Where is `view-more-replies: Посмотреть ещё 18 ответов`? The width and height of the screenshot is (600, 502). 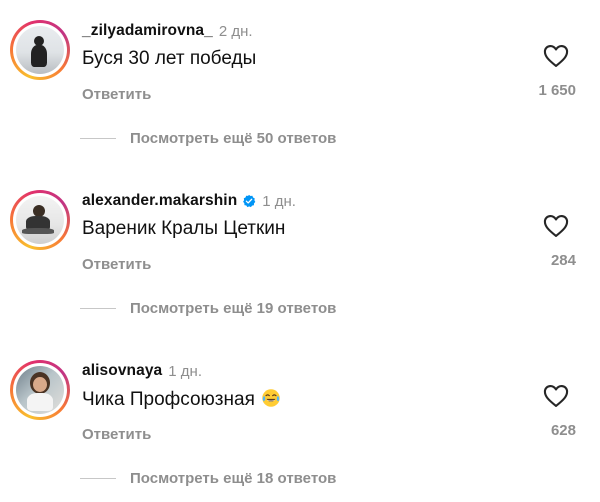 view-more-replies: Посмотреть ещё 18 ответов is located at coordinates (208, 478).